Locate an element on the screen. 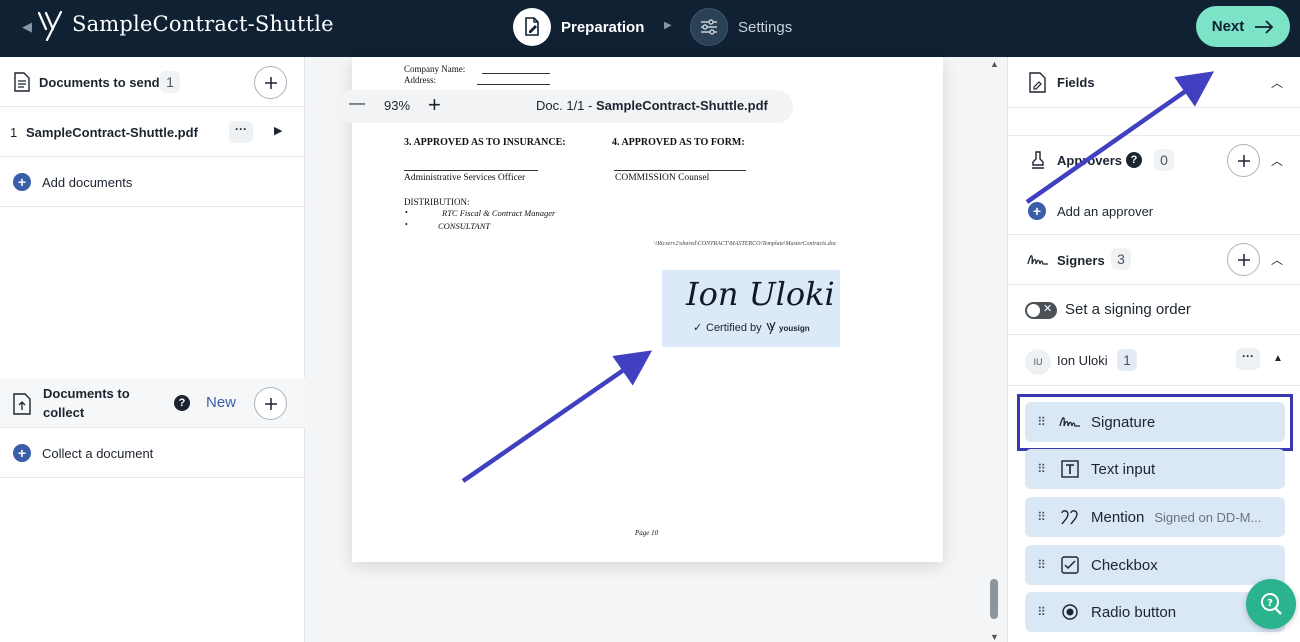 The width and height of the screenshot is (1300, 642). distribution-label: DISTRIBUTION: is located at coordinates (437, 202).